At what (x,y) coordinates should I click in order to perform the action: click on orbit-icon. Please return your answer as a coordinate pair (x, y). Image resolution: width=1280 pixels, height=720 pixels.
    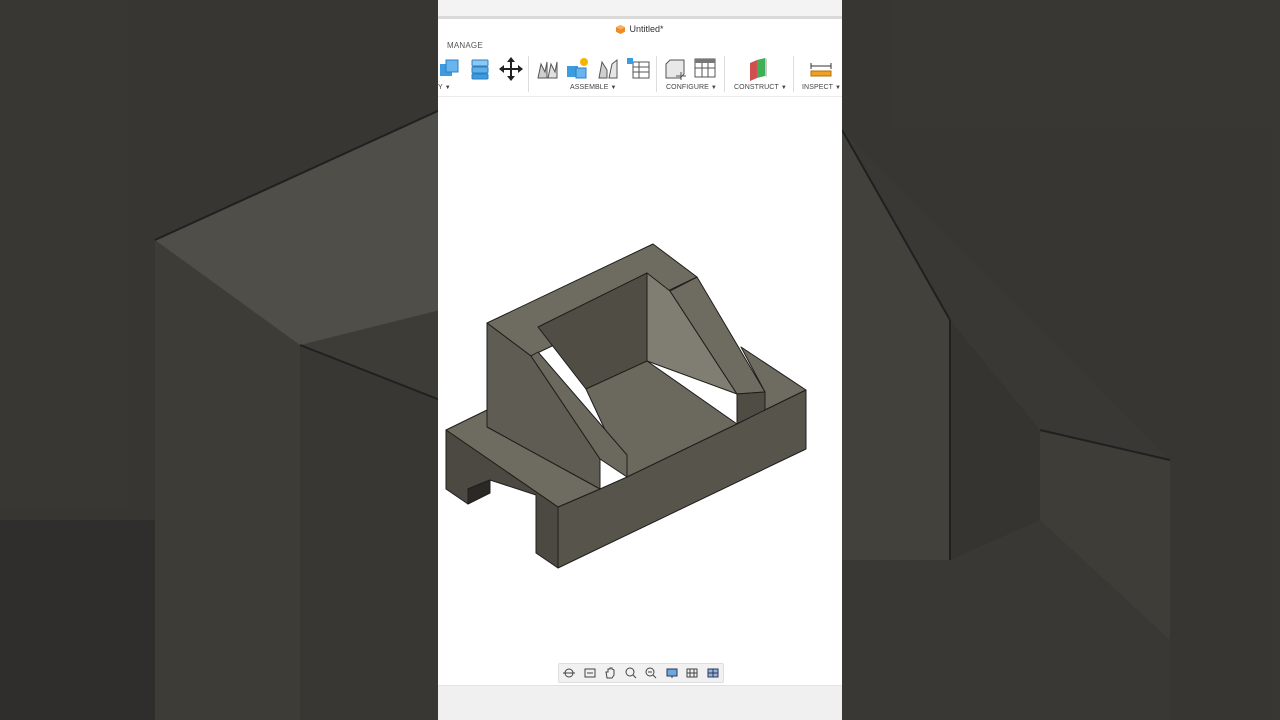
    Looking at the image, I should click on (569, 673).